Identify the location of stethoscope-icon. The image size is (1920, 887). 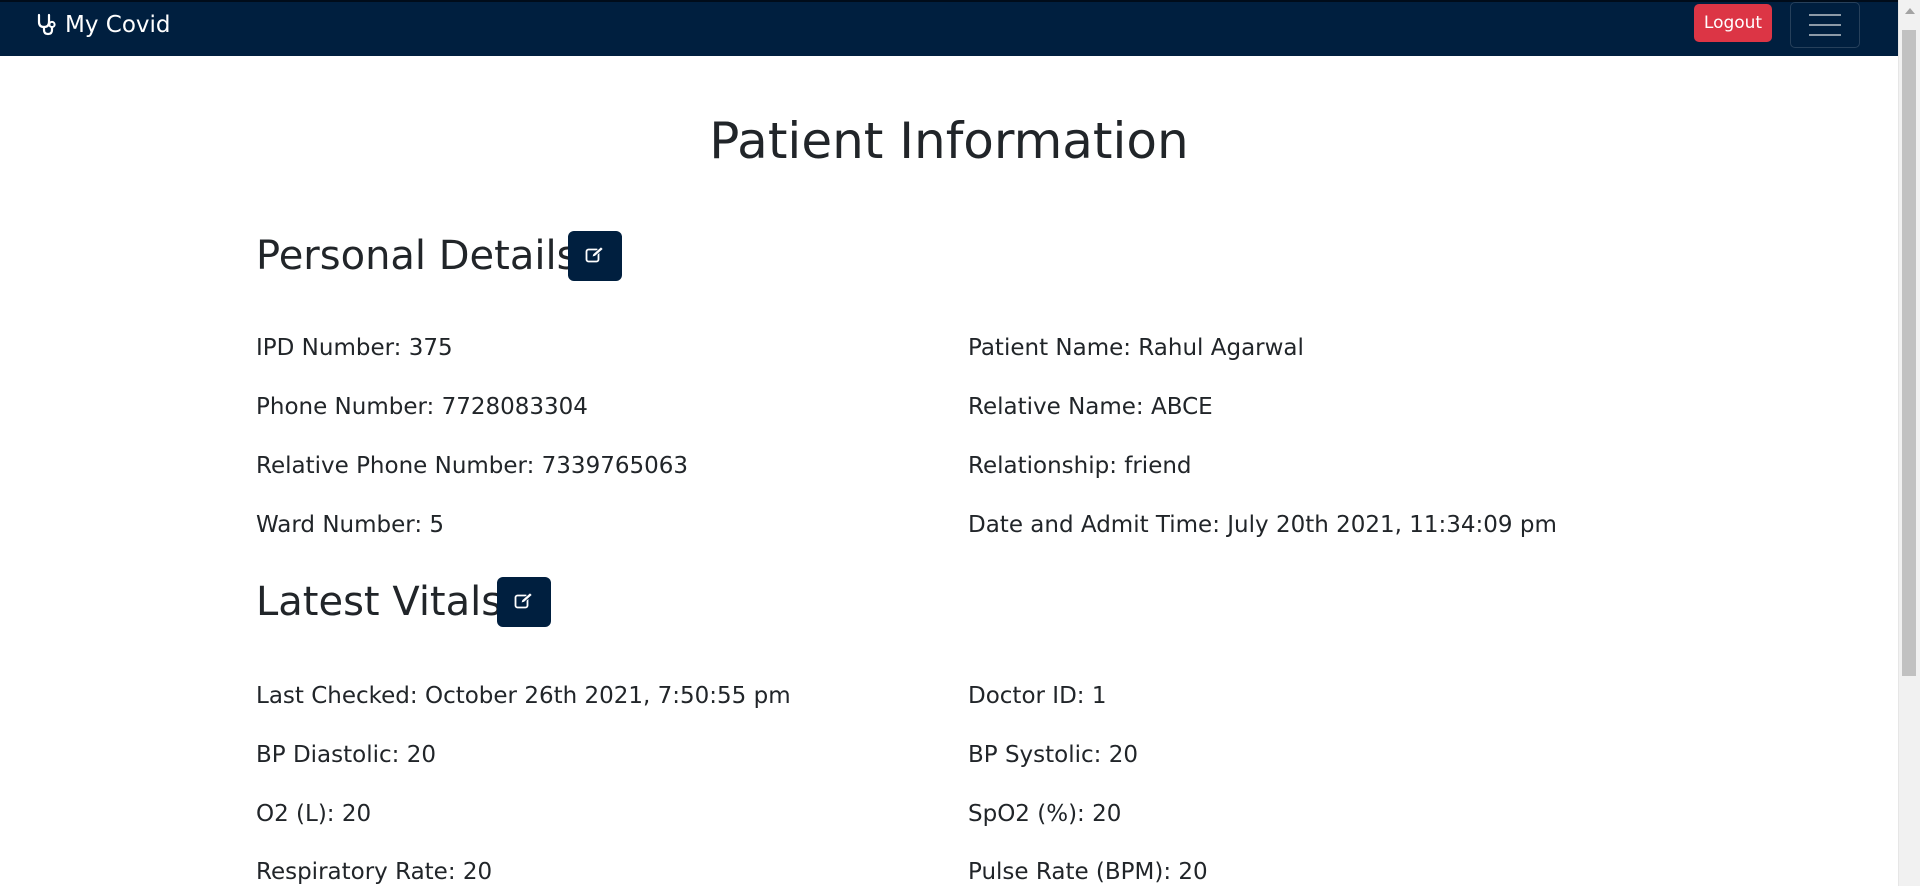
(47, 25).